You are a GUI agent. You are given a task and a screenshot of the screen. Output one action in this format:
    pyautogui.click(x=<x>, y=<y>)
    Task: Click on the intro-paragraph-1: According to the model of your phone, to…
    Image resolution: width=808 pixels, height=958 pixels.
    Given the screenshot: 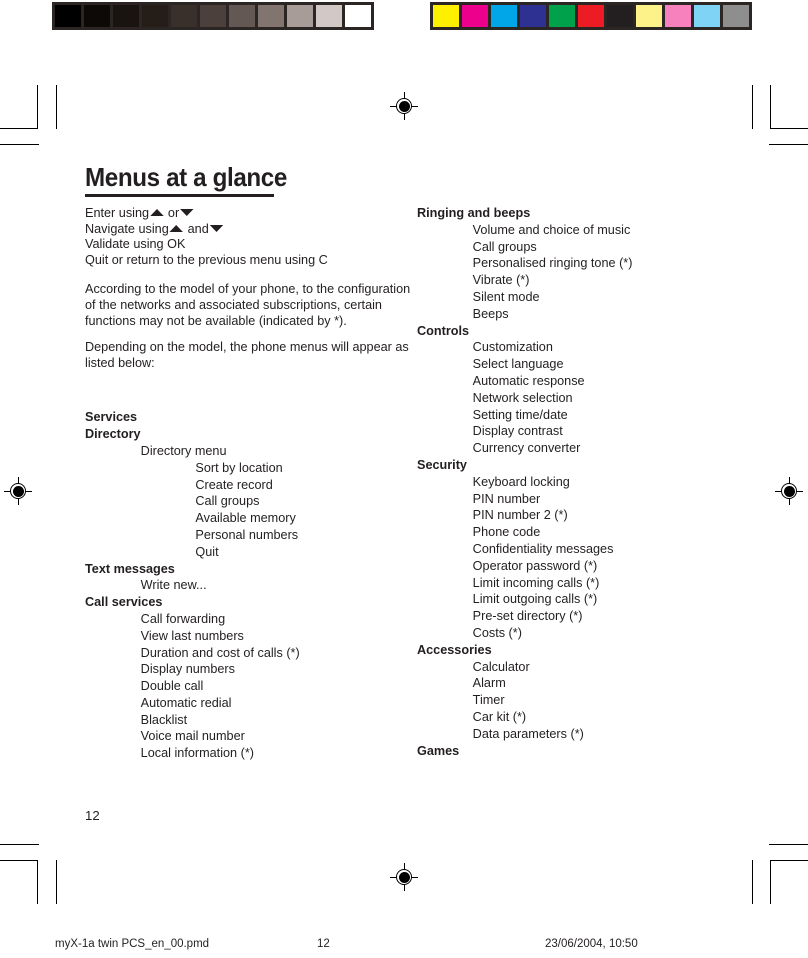 What is the action you would take?
    pyautogui.click(x=248, y=304)
    